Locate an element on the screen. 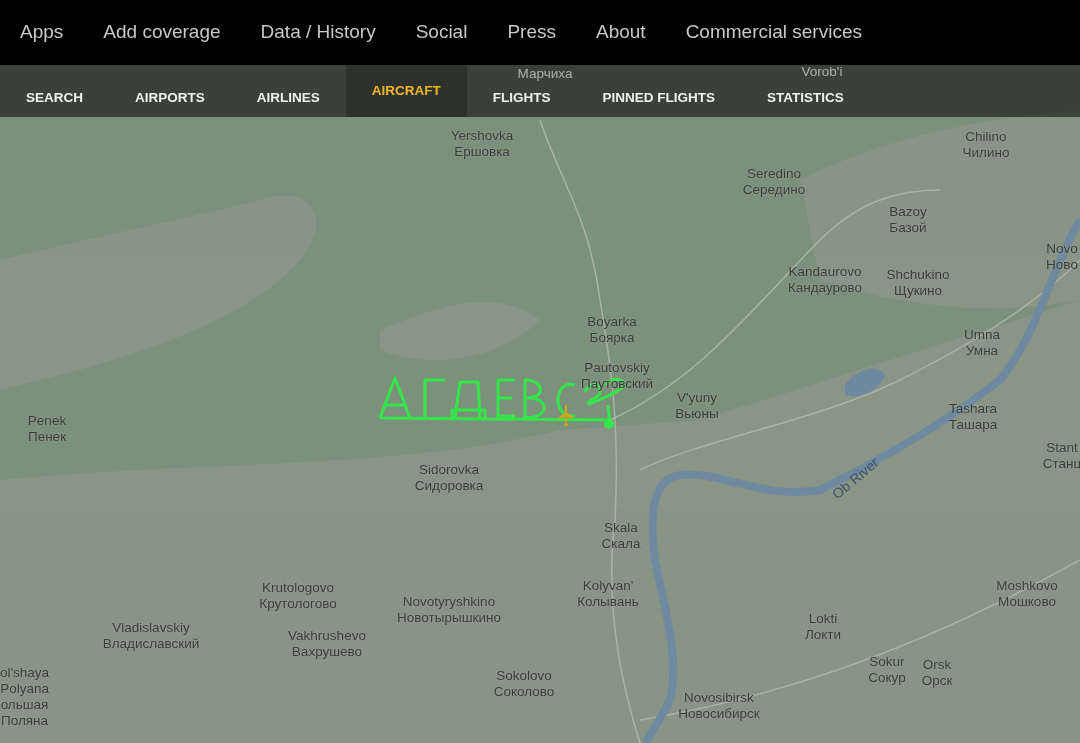 This screenshot has width=1080, height=743. menu-link: Press is located at coordinates (531, 32).